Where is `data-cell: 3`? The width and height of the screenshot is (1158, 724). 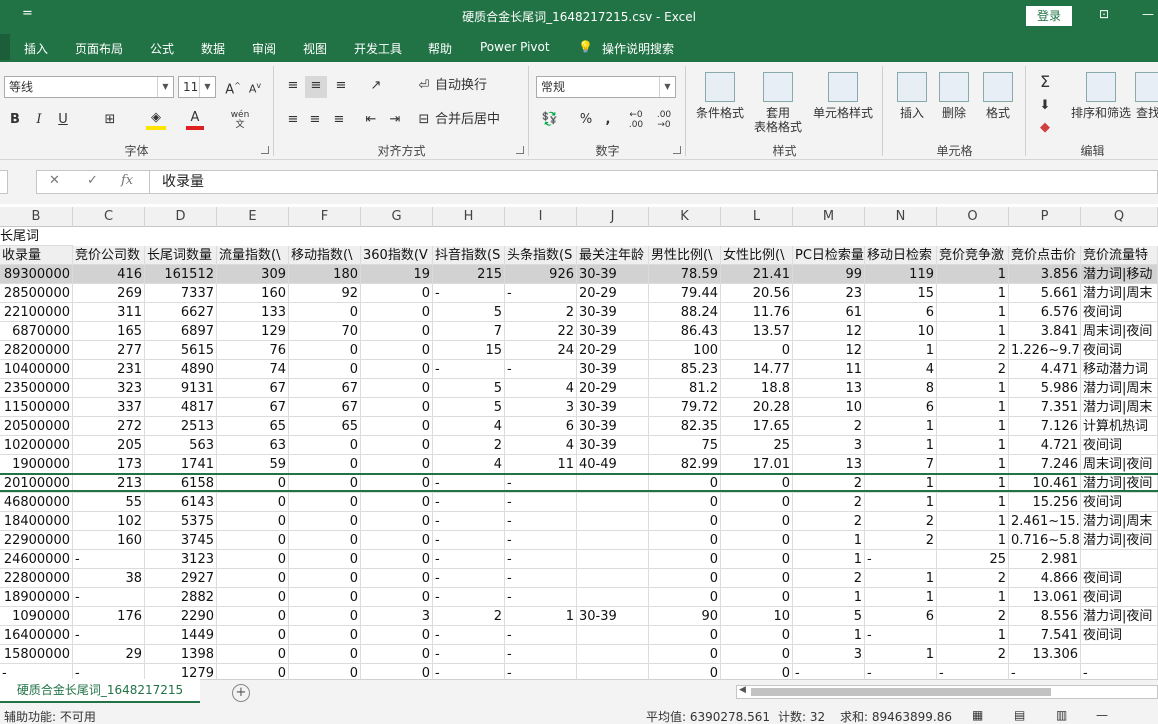
data-cell: 3 is located at coordinates (829, 445).